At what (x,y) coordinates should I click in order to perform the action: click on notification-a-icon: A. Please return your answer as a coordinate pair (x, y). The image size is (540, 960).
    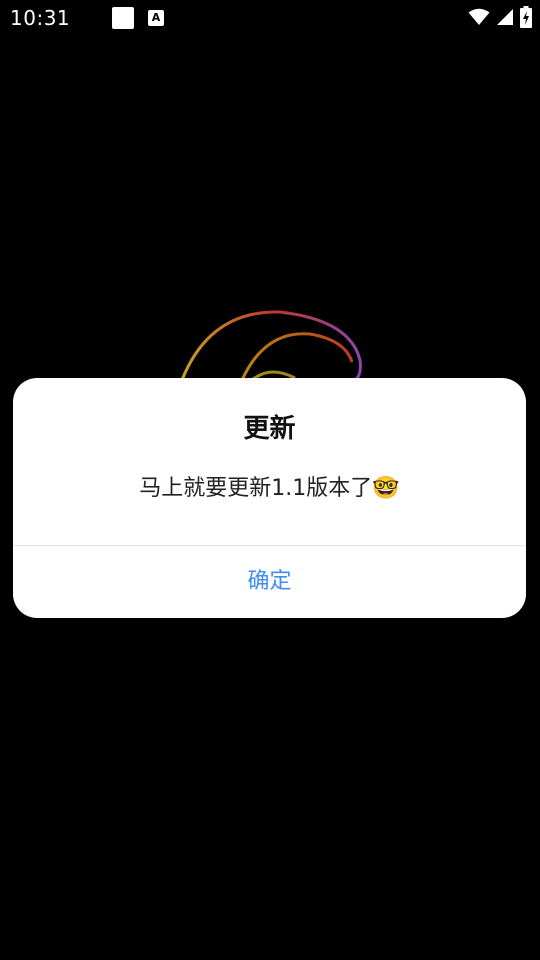
    Looking at the image, I should click on (156, 18).